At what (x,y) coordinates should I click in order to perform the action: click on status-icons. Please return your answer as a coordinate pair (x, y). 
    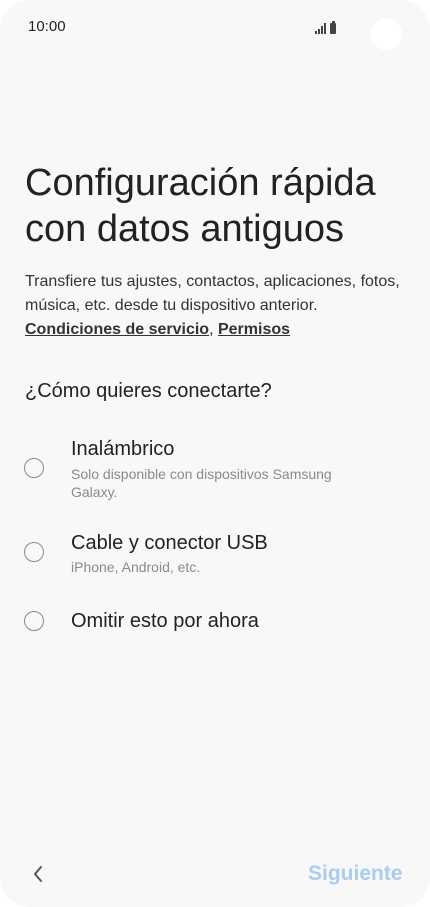
    Looking at the image, I should click on (325, 27).